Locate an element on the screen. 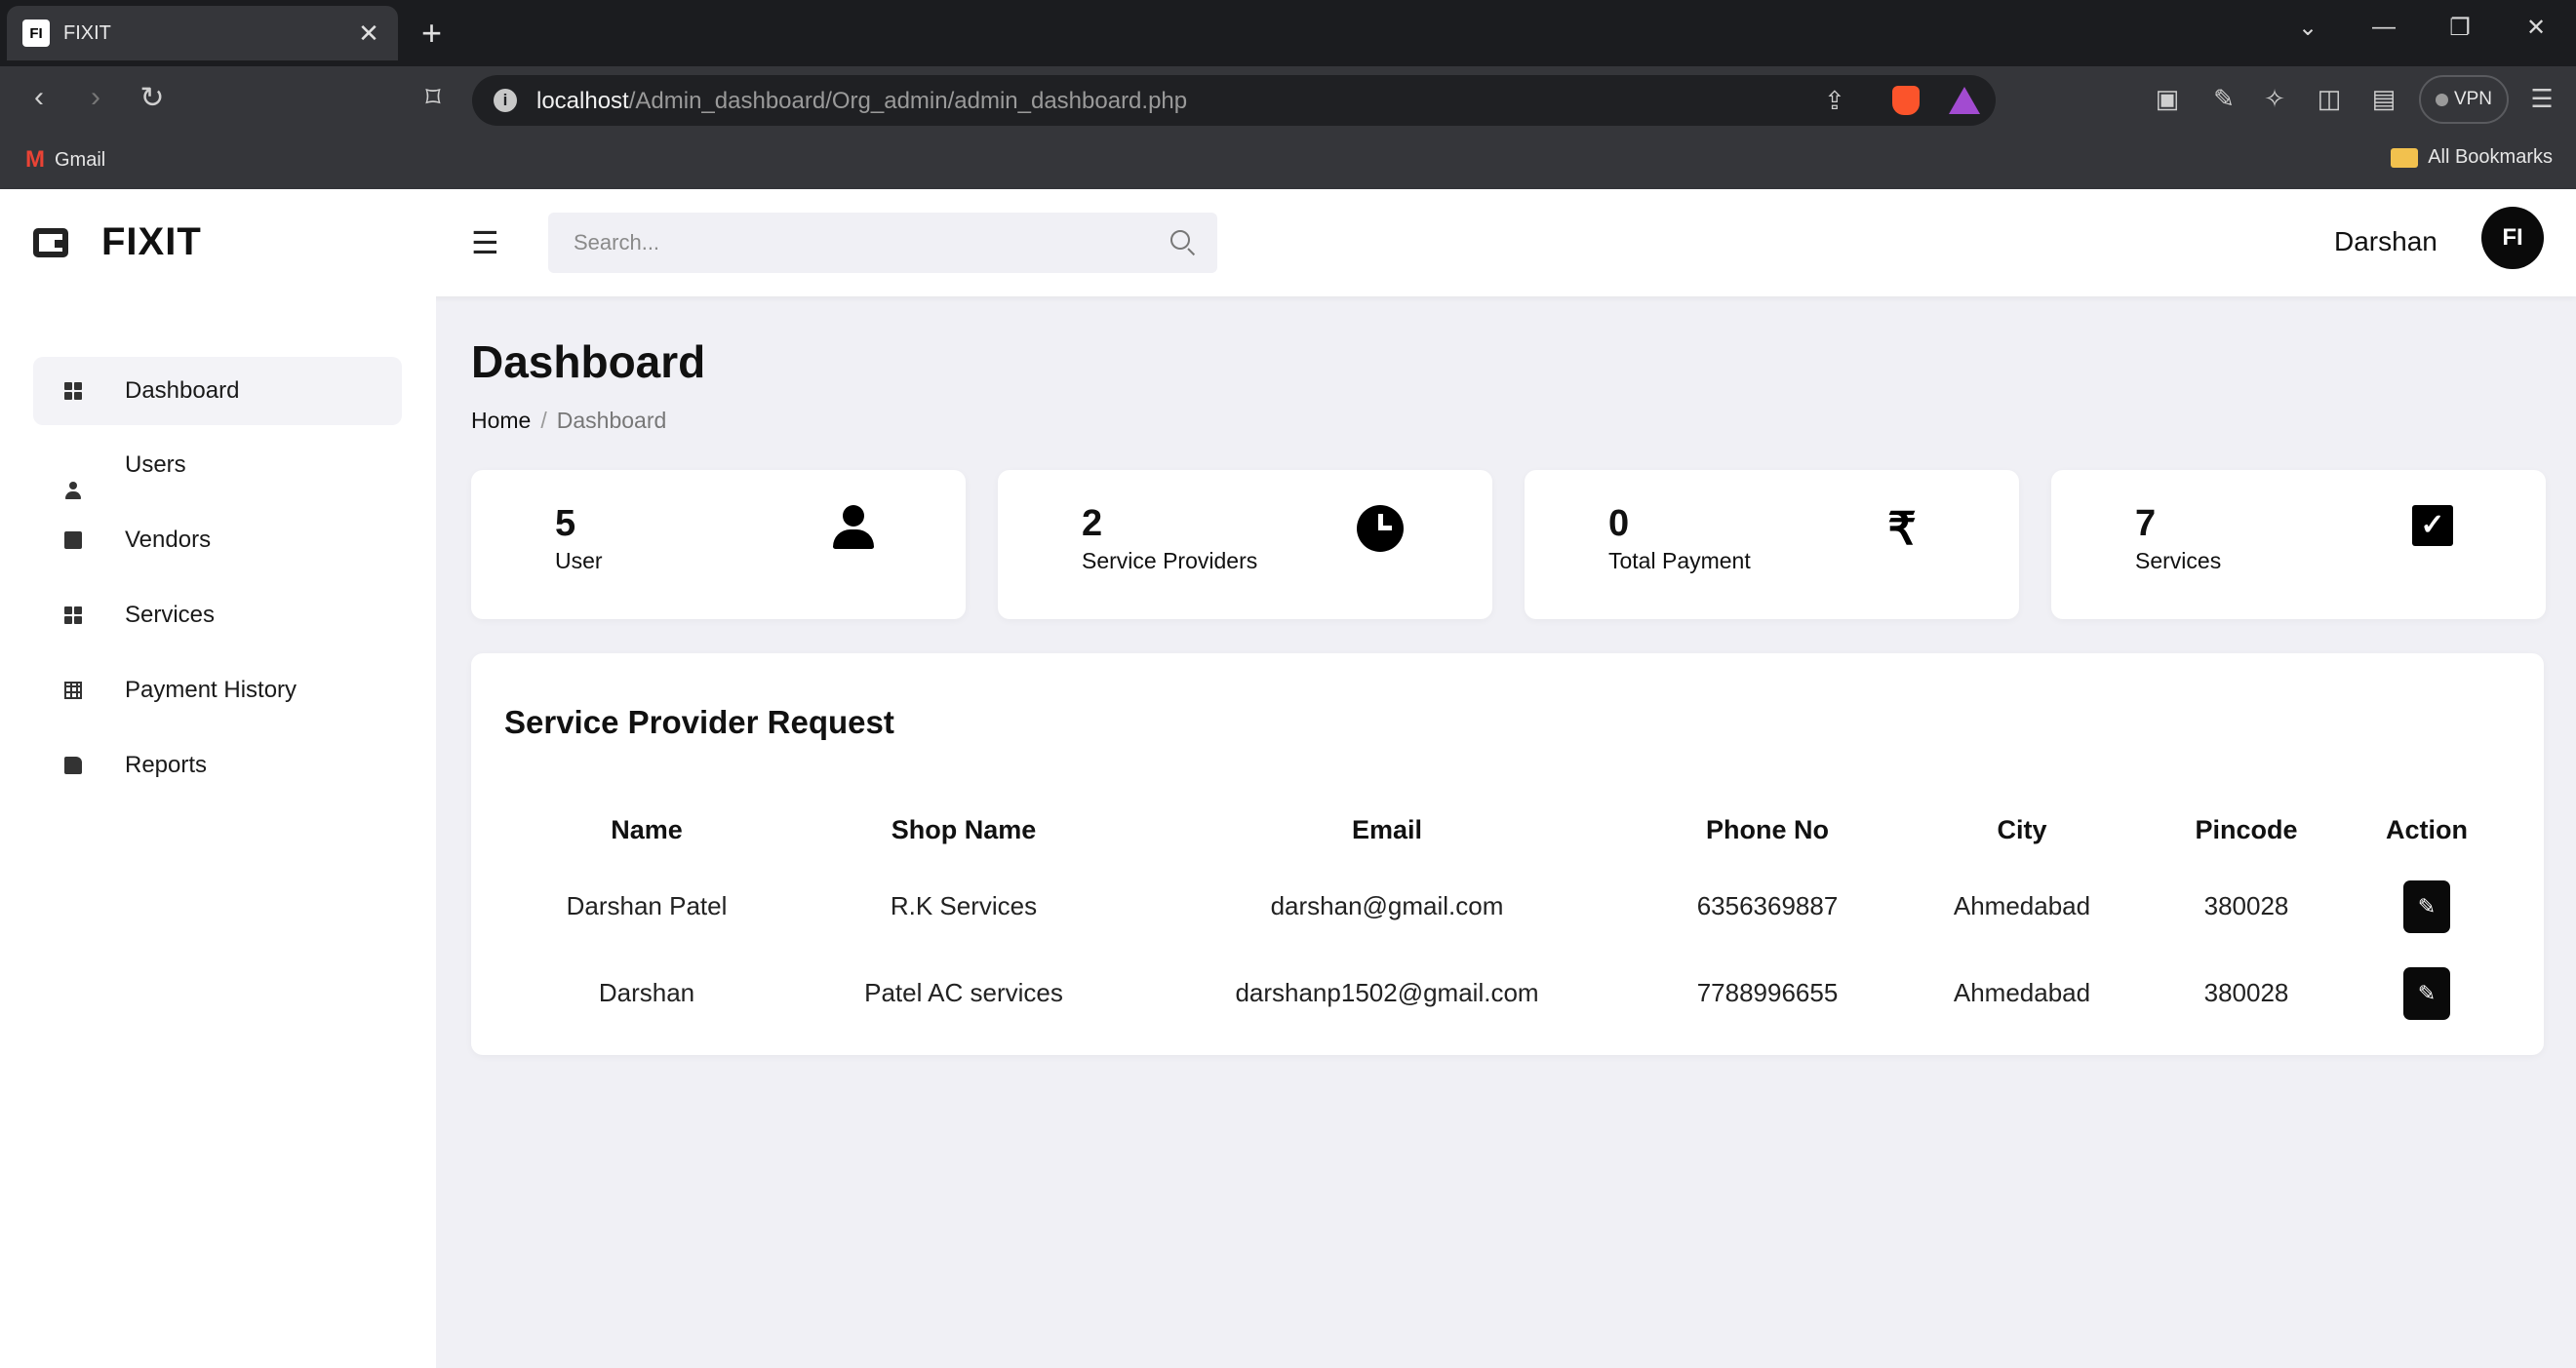 The width and height of the screenshot is (2576, 1368). stat-label: Service Providers is located at coordinates (1170, 560).